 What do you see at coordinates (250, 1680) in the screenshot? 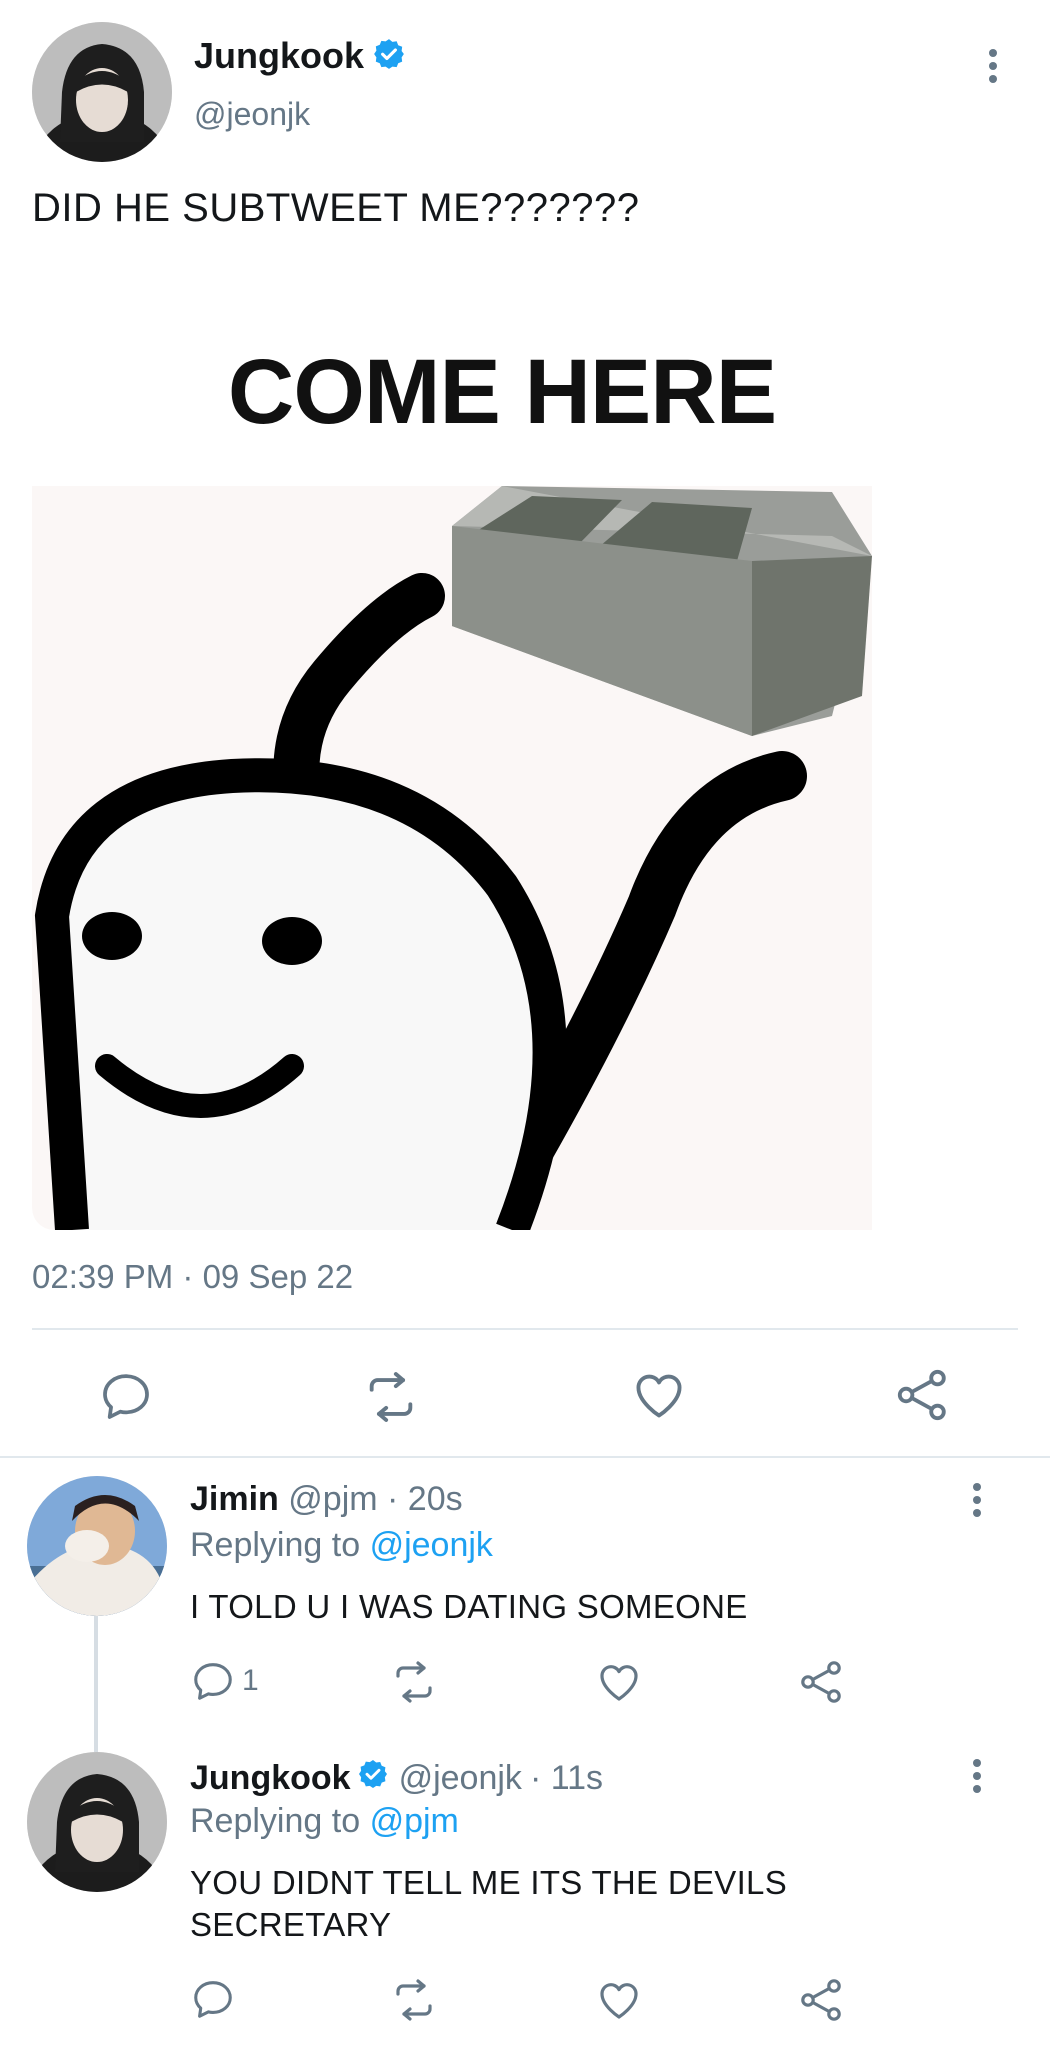
I see `reply-count: 1` at bounding box center [250, 1680].